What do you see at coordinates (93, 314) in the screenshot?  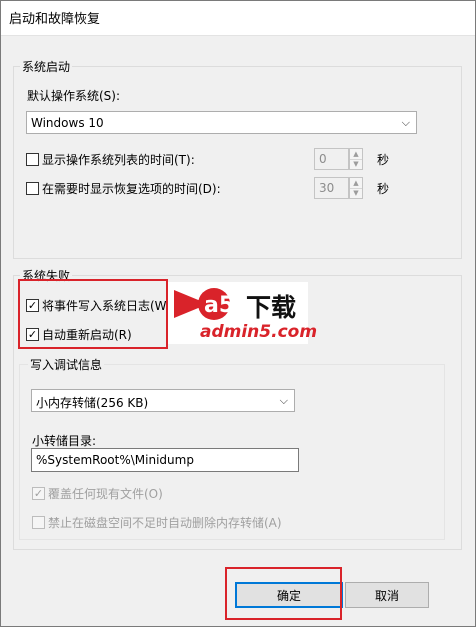 I see `highlight-checkboxes-box` at bounding box center [93, 314].